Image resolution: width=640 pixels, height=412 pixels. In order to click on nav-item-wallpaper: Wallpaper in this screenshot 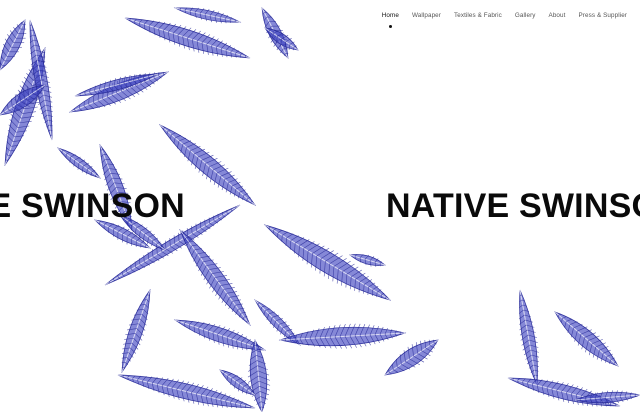, I will do `click(426, 15)`.